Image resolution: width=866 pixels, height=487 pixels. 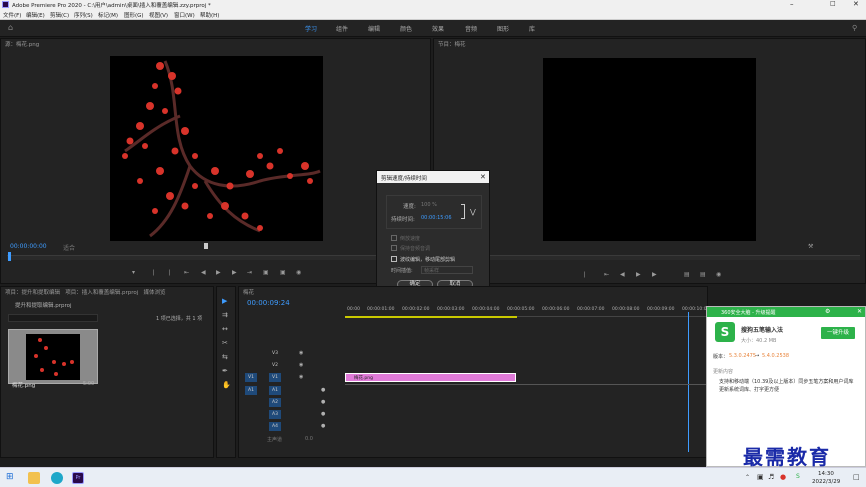 I want to click on track-label: A1, so click(x=275, y=390).